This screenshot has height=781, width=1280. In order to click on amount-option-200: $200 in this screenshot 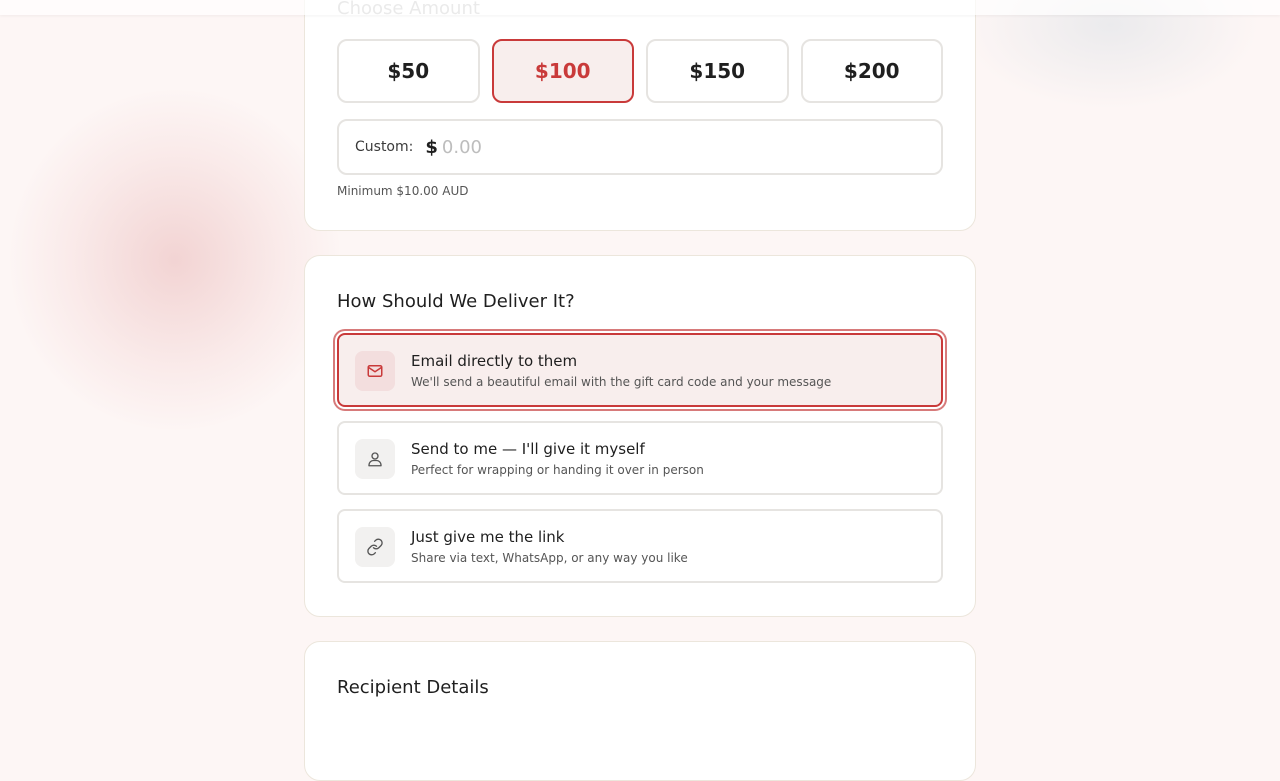, I will do `click(871, 71)`.